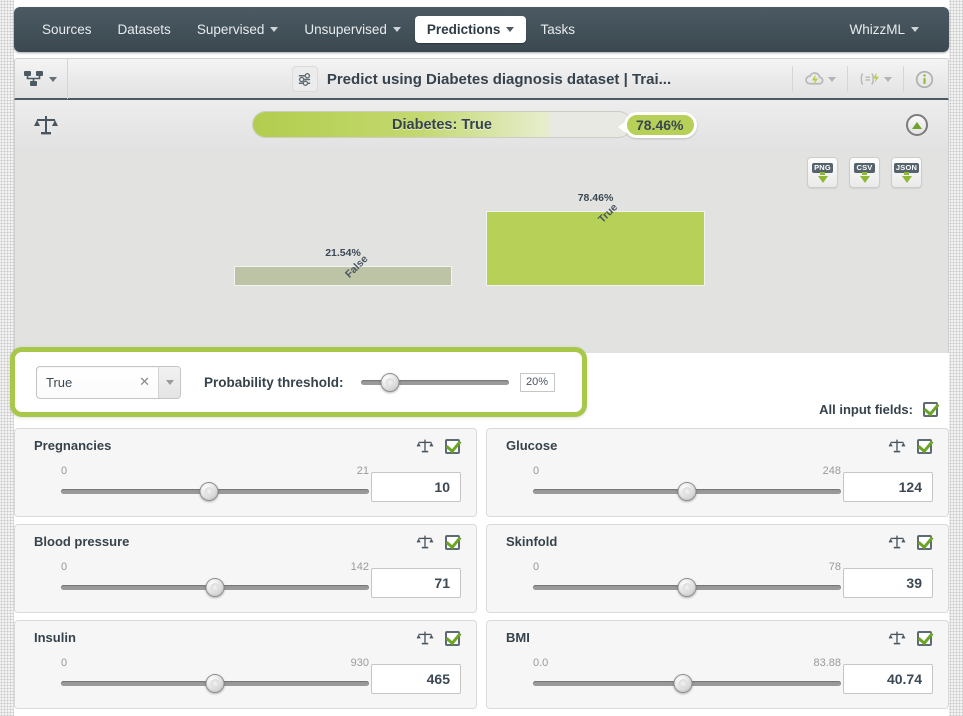 This screenshot has width=963, height=716. What do you see at coordinates (717, 472) in the screenshot?
I see `input-field-card-glucose: Glucose 0 248 124` at bounding box center [717, 472].